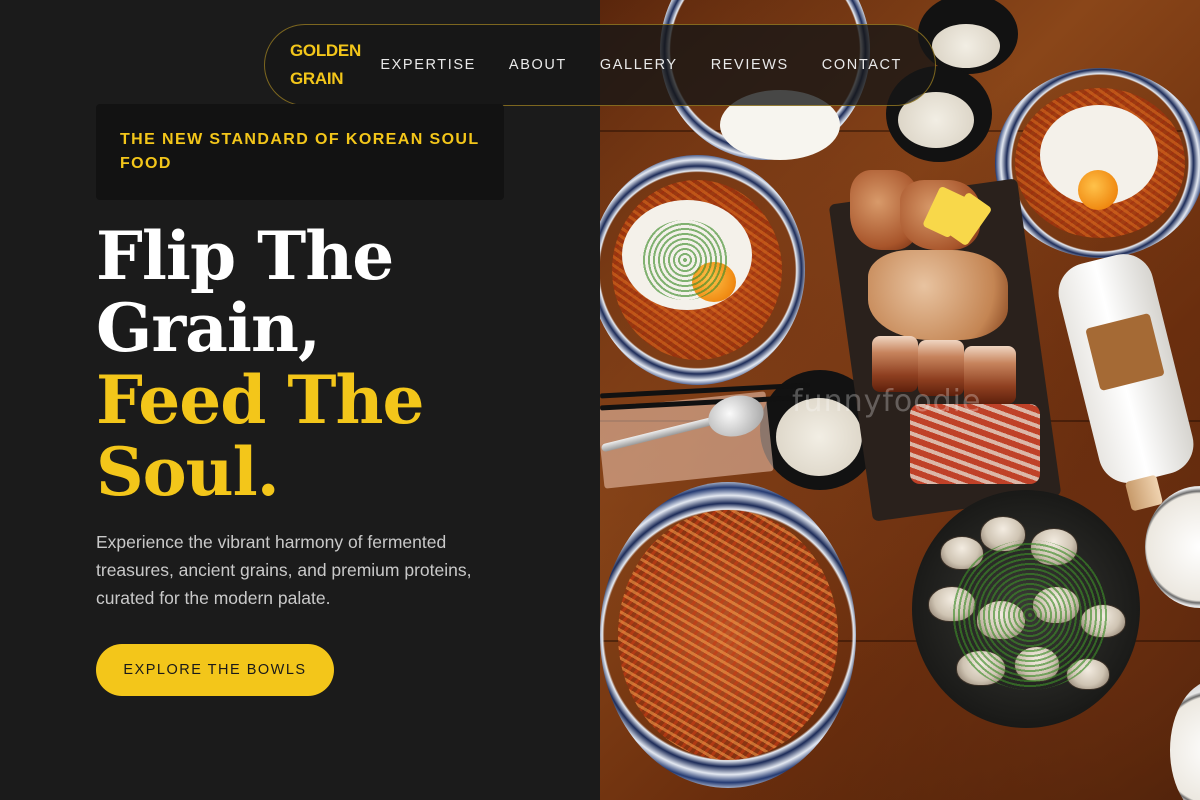 The image size is (1200, 800). What do you see at coordinates (188, 472) in the screenshot?
I see `headline-line-4: Soul.` at bounding box center [188, 472].